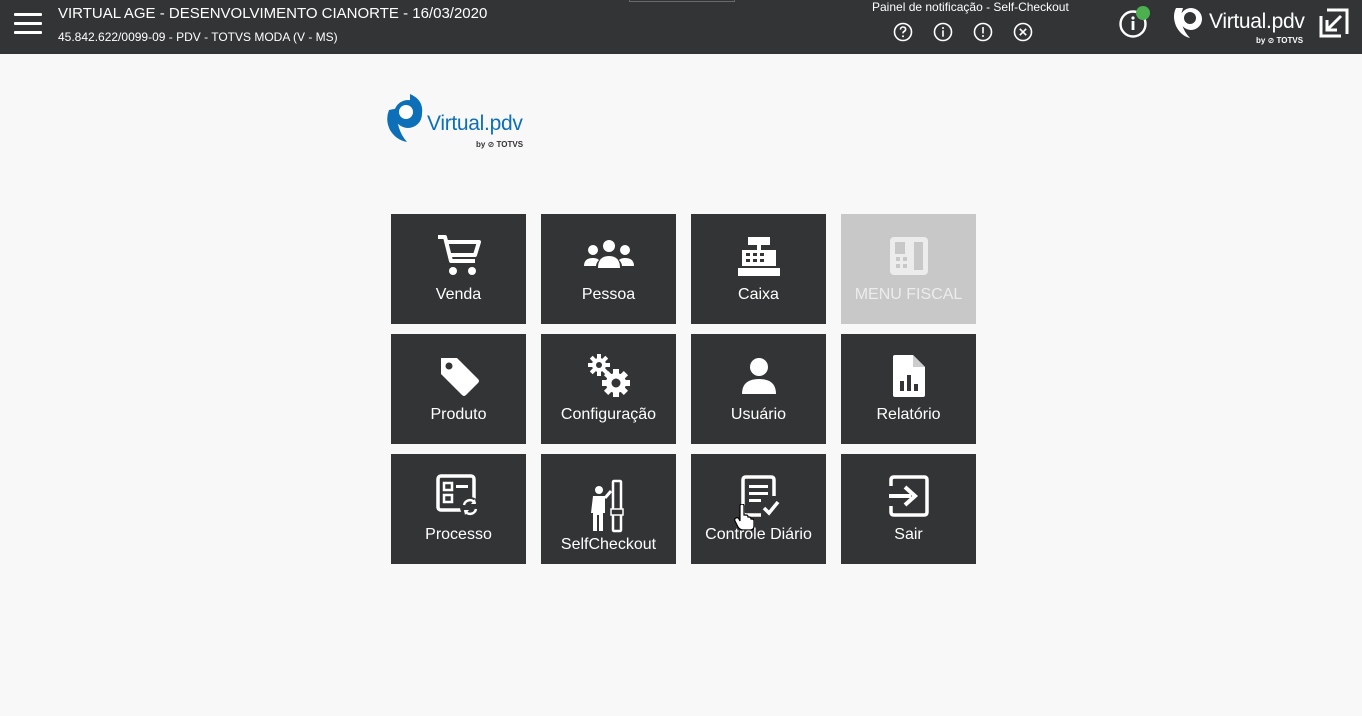 Image resolution: width=1362 pixels, height=716 pixels. I want to click on tile-label: SelfCheckout, so click(608, 544).